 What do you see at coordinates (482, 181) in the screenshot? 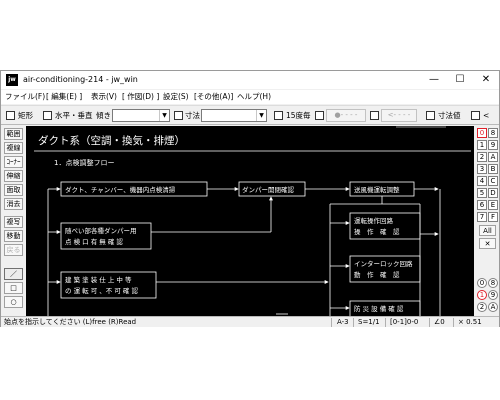
I see `layer-group-4: 4` at bounding box center [482, 181].